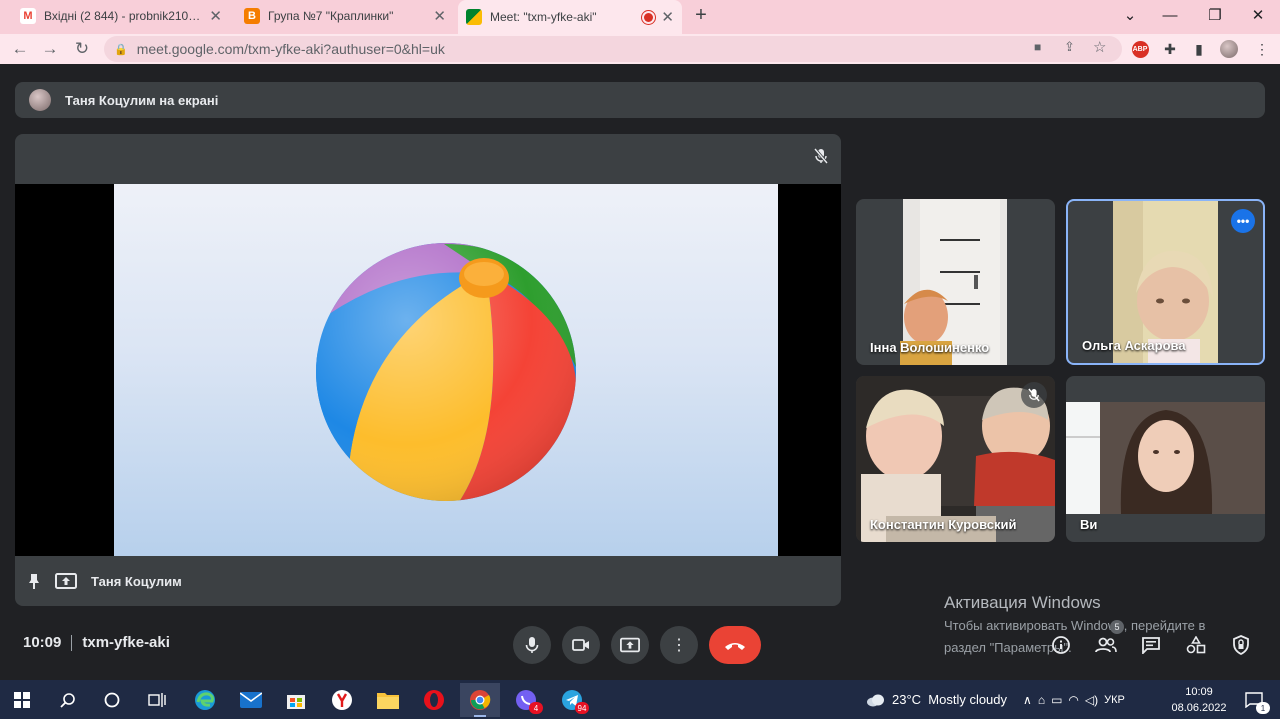 Image resolution: width=1280 pixels, height=719 pixels. What do you see at coordinates (68, 700) in the screenshot?
I see `search-icon` at bounding box center [68, 700].